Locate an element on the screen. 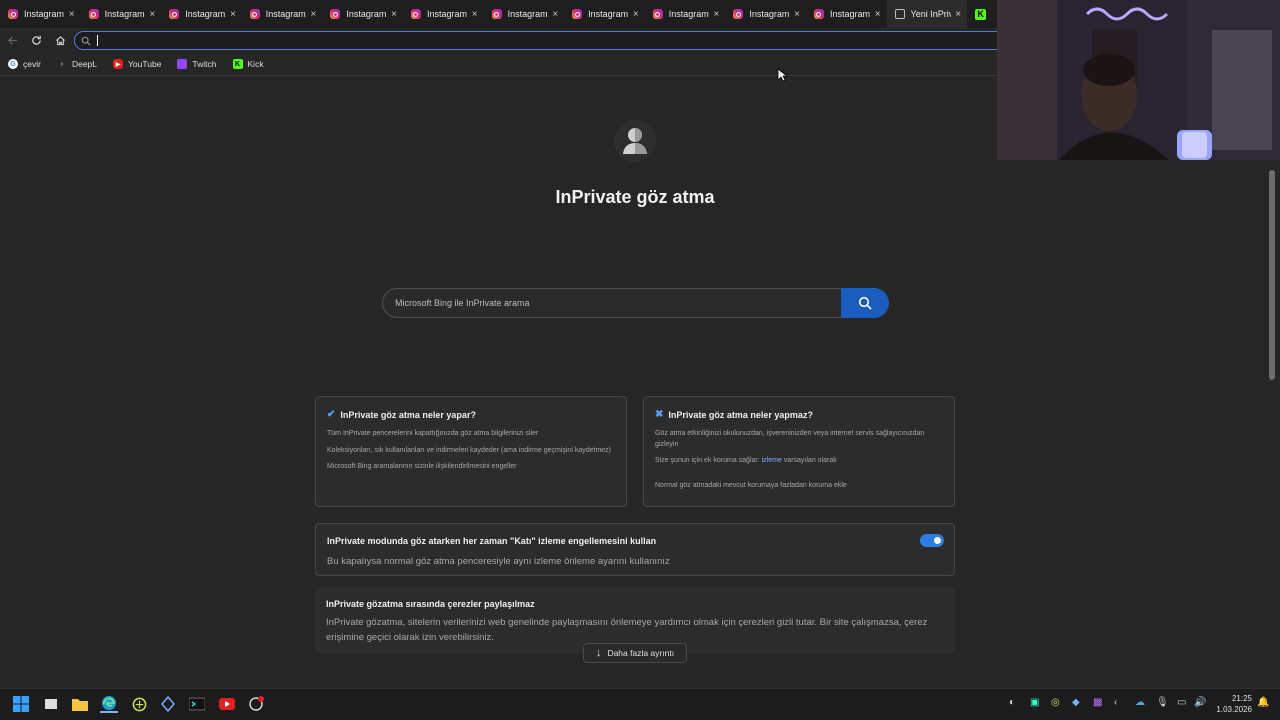 This screenshot has width=1280, height=720. favorite-kick: K Kick is located at coordinates (248, 64).